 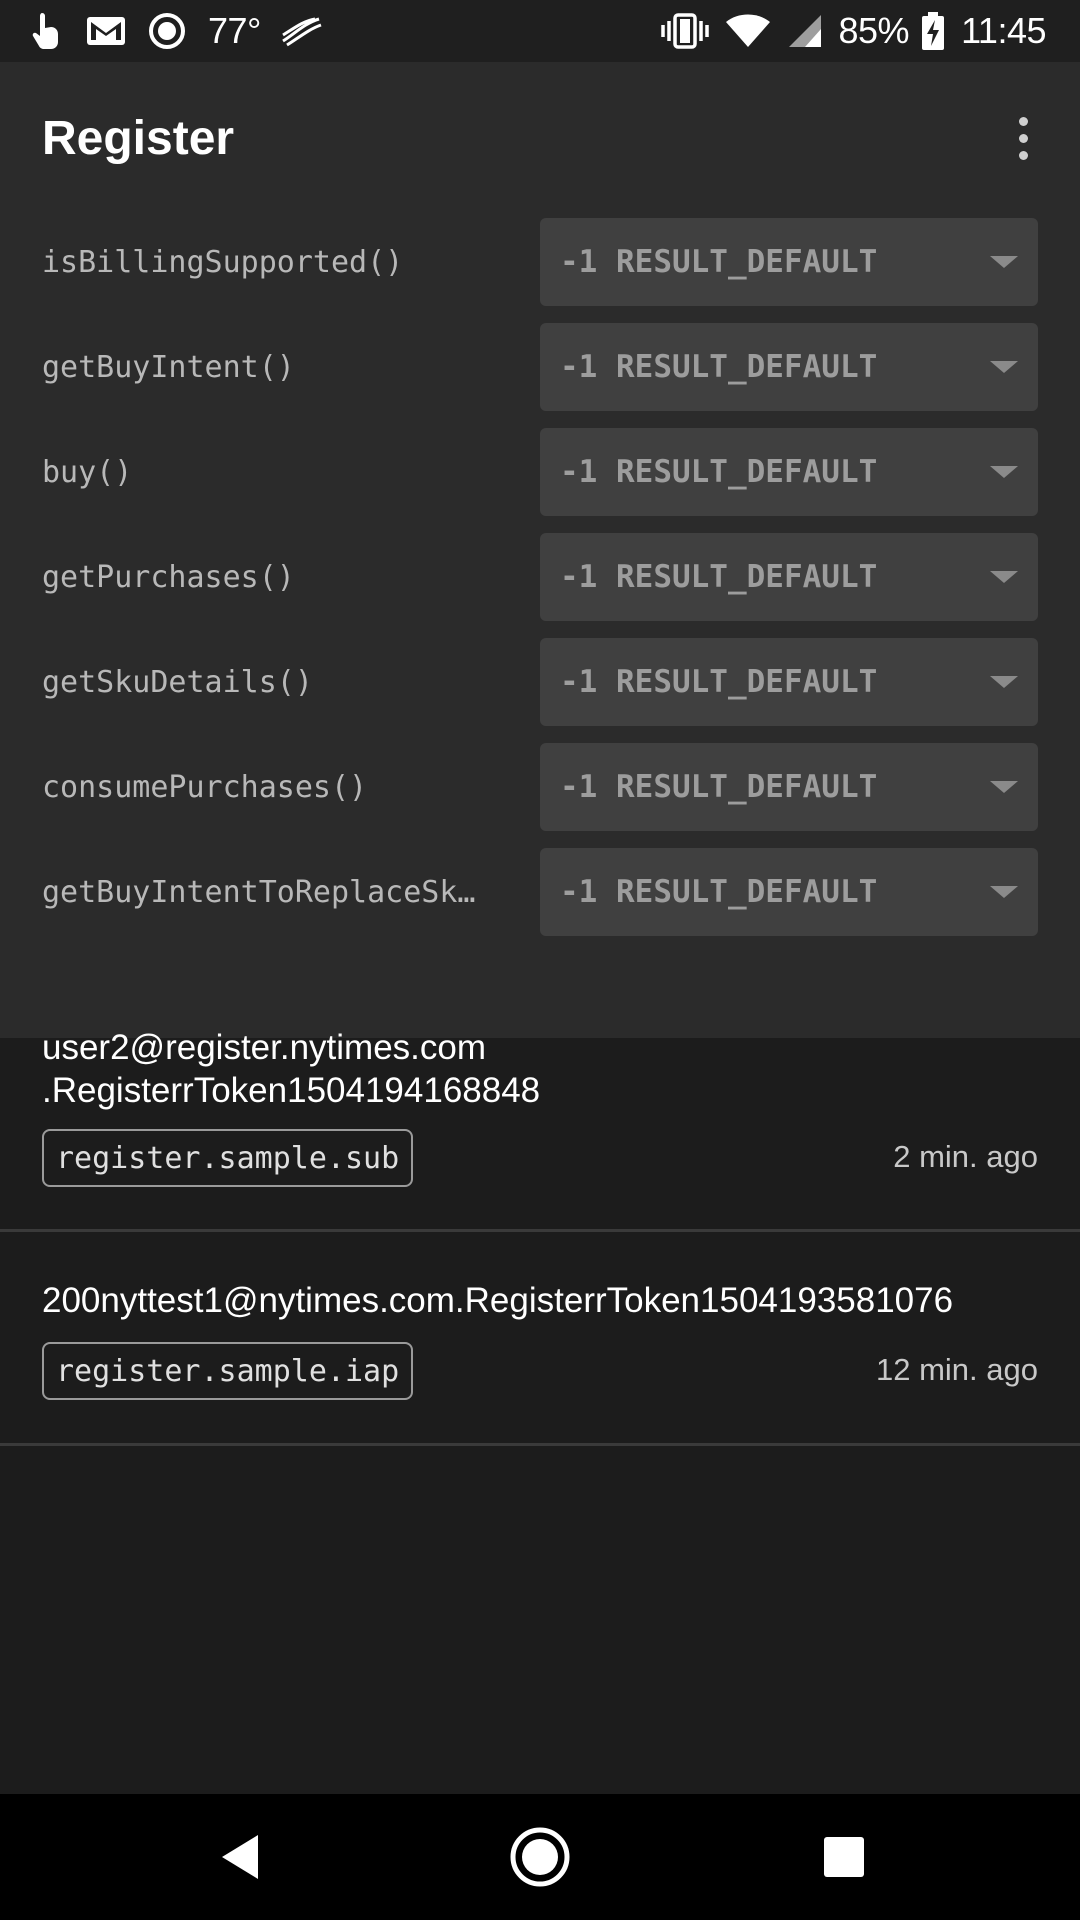 What do you see at coordinates (805, 31) in the screenshot?
I see `signal-icon` at bounding box center [805, 31].